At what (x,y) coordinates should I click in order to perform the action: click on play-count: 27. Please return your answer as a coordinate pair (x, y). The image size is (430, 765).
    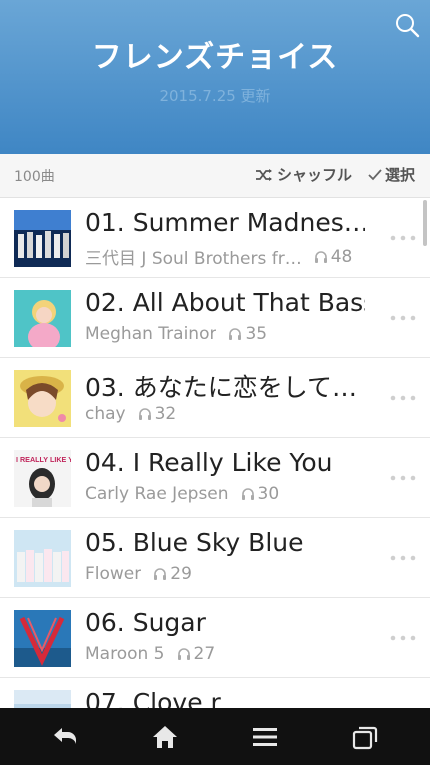
    Looking at the image, I should click on (196, 654).